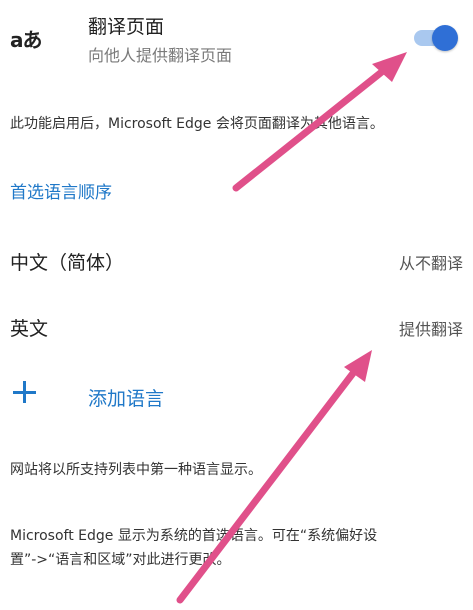 The width and height of the screenshot is (473, 610). I want to click on language-name: 英文, so click(29, 329).